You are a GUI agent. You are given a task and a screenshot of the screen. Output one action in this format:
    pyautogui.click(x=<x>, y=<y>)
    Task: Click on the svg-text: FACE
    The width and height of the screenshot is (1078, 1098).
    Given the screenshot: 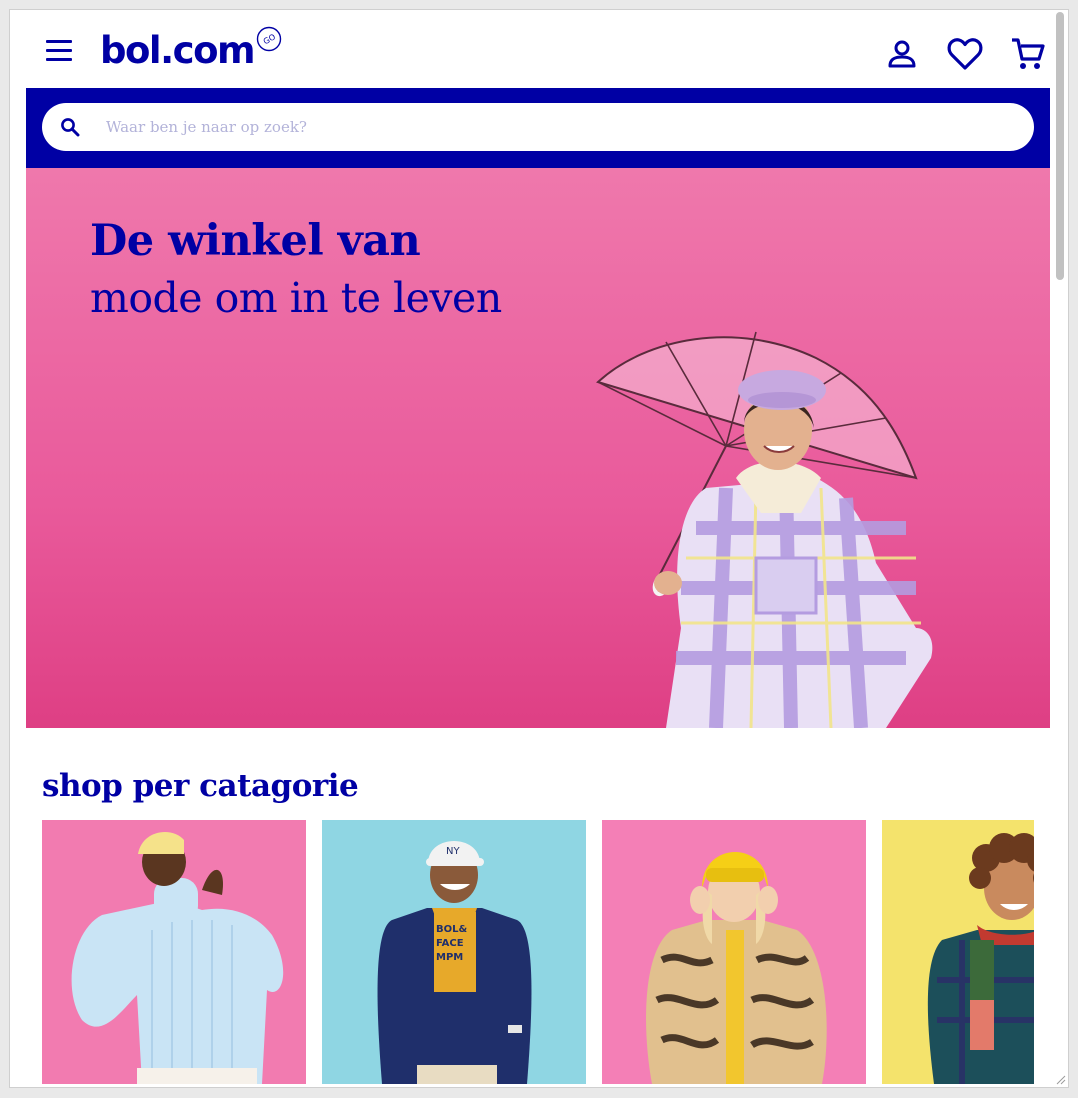 What is the action you would take?
    pyautogui.click(x=450, y=943)
    